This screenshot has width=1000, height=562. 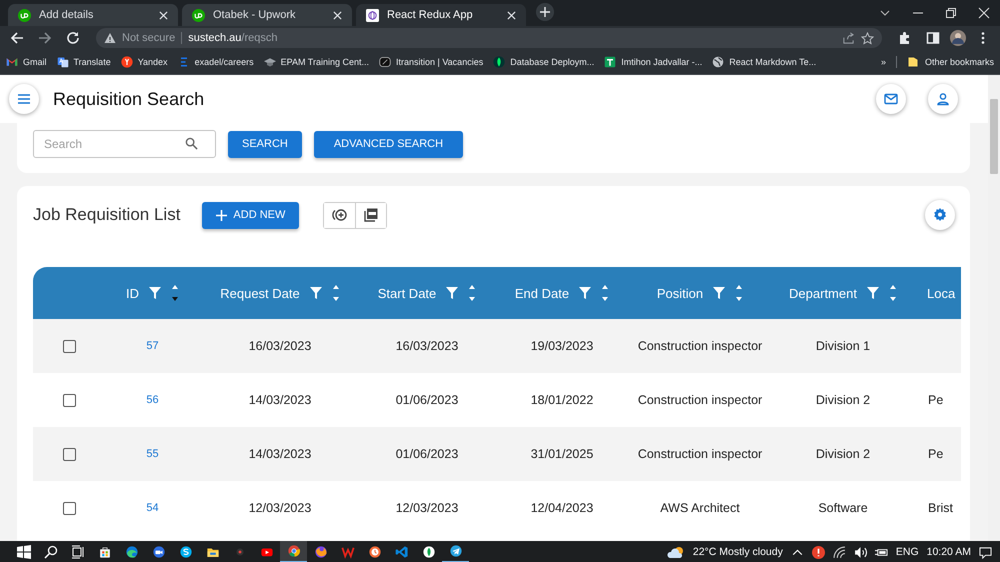 What do you see at coordinates (818, 552) in the screenshot?
I see `alert-icon` at bounding box center [818, 552].